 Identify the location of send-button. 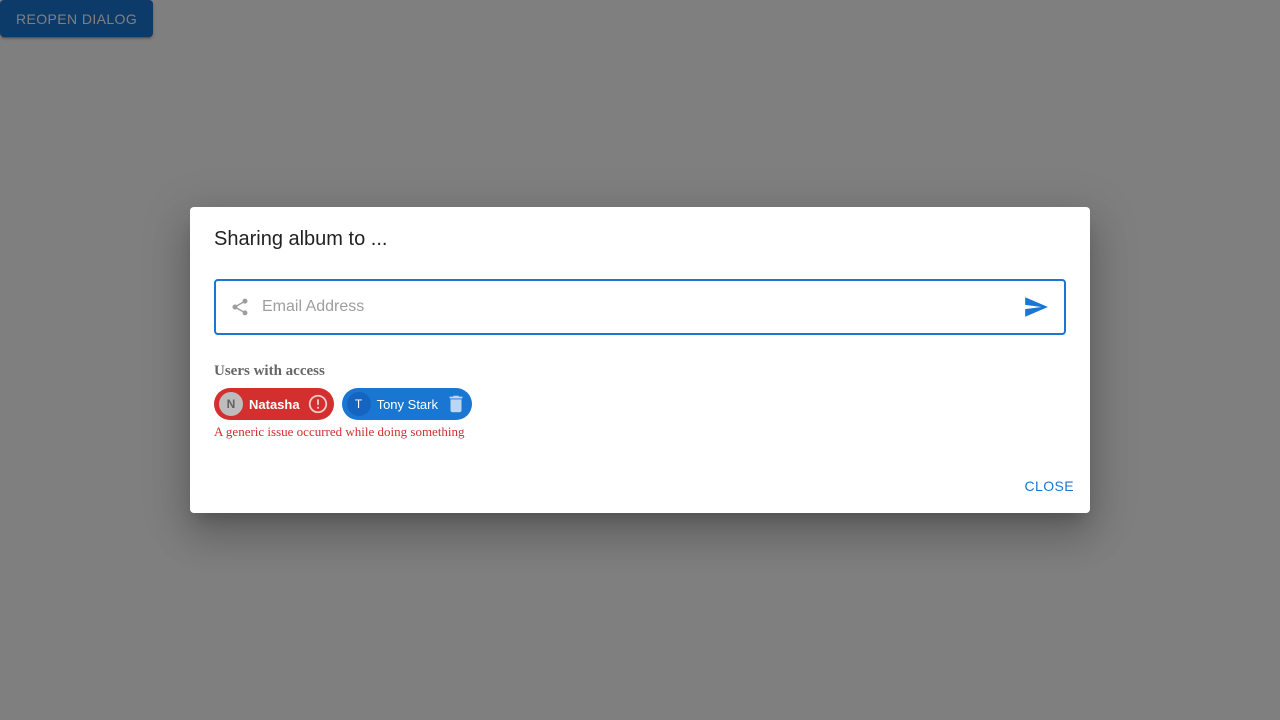
(1036, 307).